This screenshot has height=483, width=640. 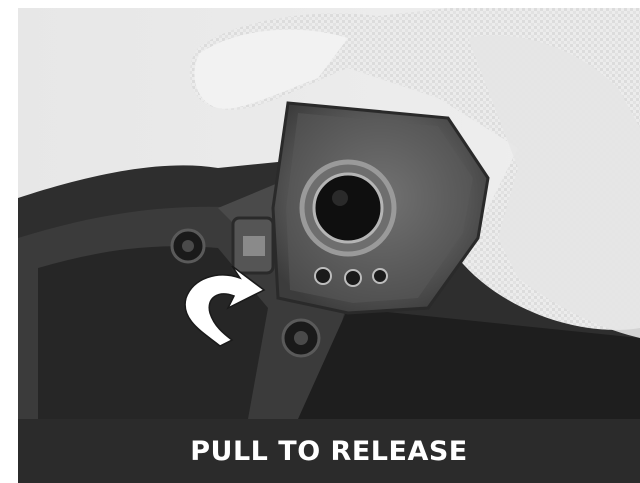 I want to click on caption-text: PULL TO RELEASE, so click(x=329, y=451).